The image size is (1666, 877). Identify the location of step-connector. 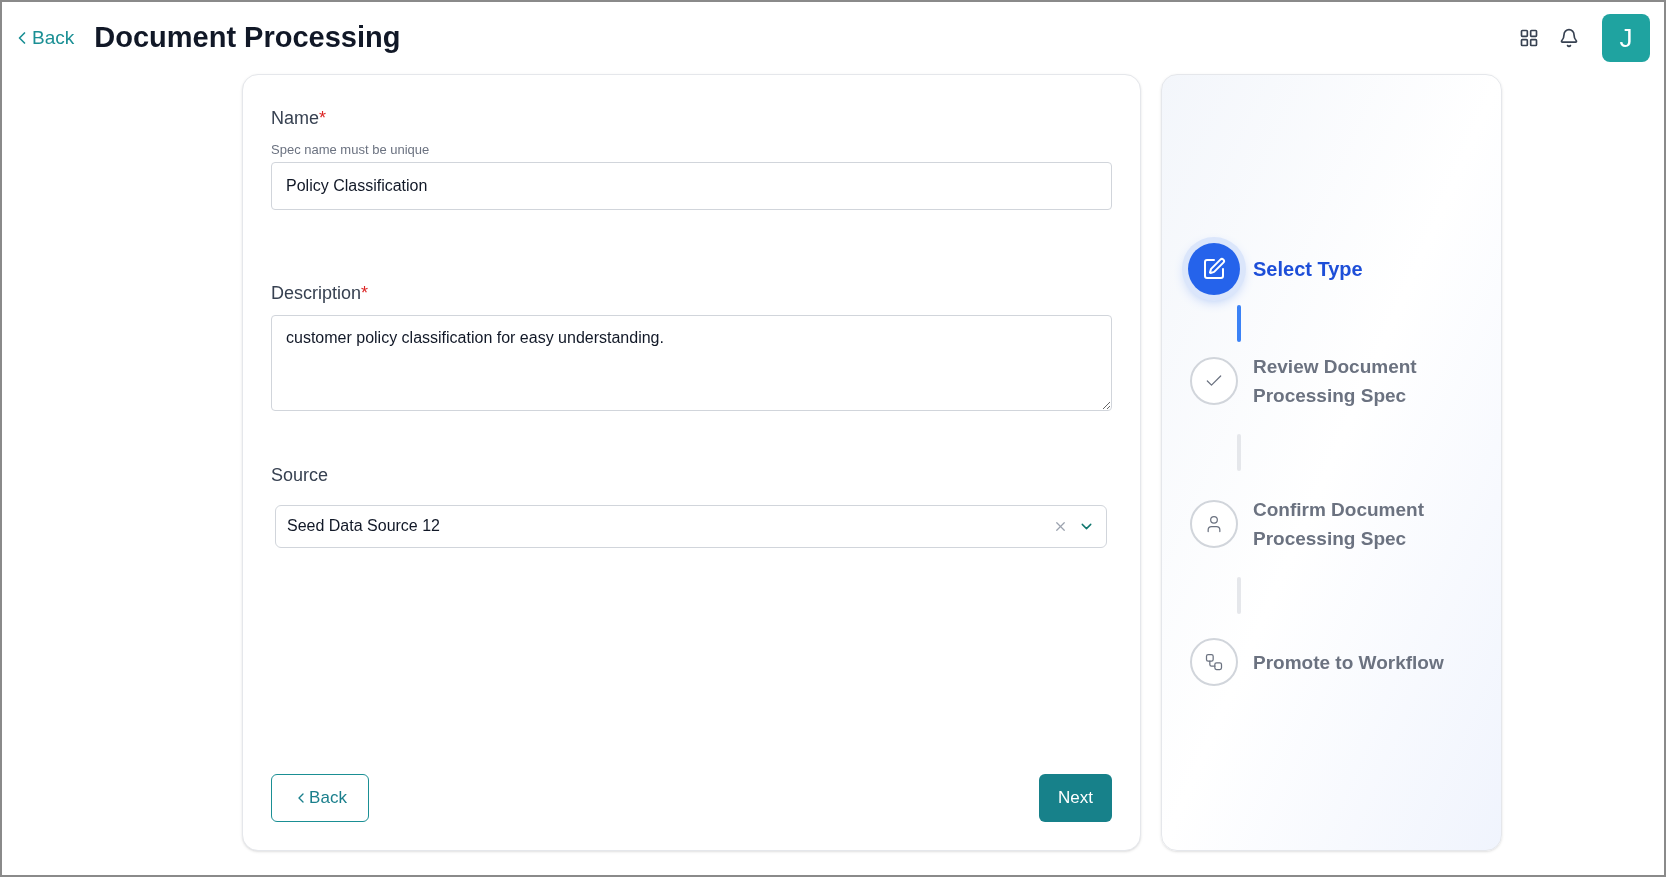
(1239, 323).